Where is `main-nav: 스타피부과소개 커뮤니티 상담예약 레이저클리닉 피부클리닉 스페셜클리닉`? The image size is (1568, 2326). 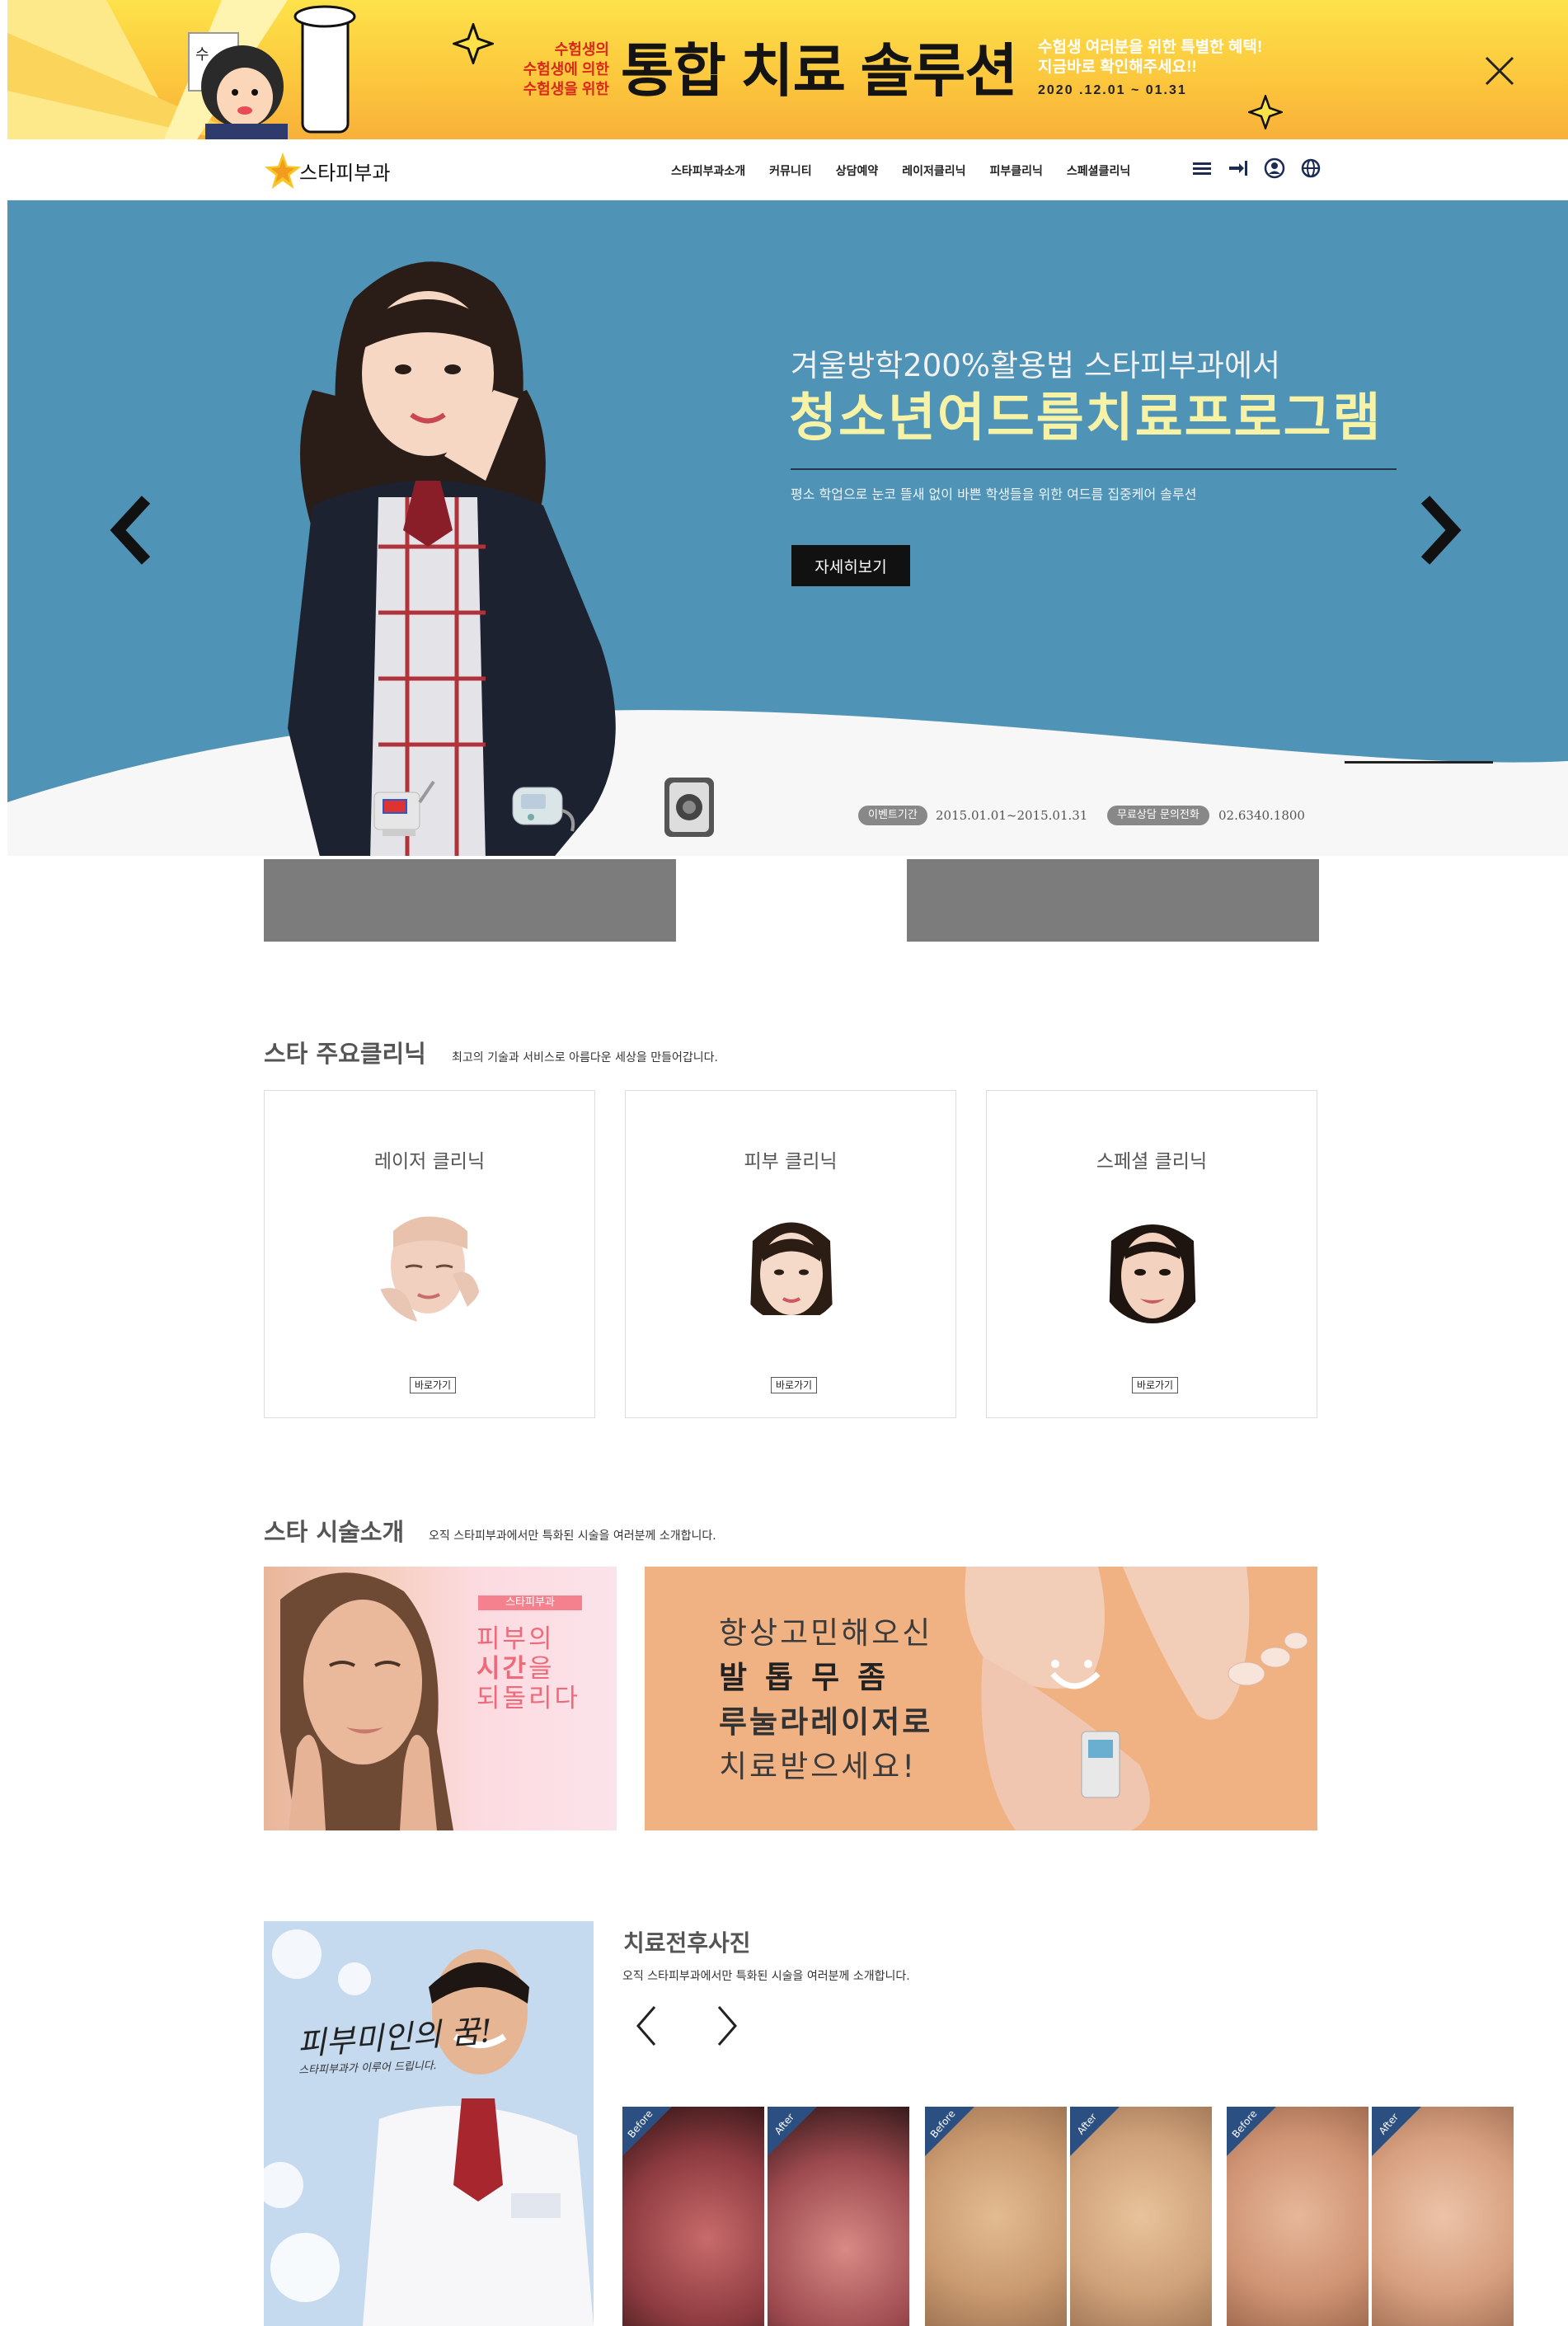
main-nav: 스타피부과소개 커뮤니티 상담예약 레이저클리닉 피부클리닉 스페셜클리닉 is located at coordinates (900, 170).